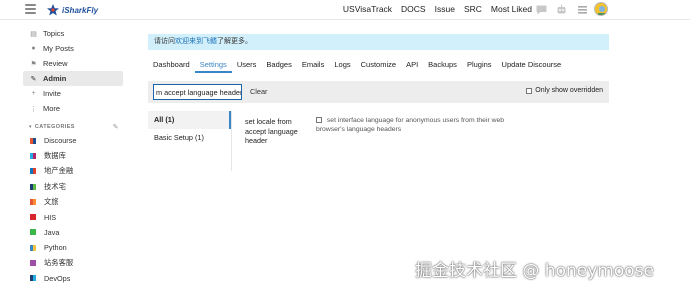 This screenshot has width=690, height=288. I want to click on sidebar-item-my-posts: ● My Posts, so click(73, 48).